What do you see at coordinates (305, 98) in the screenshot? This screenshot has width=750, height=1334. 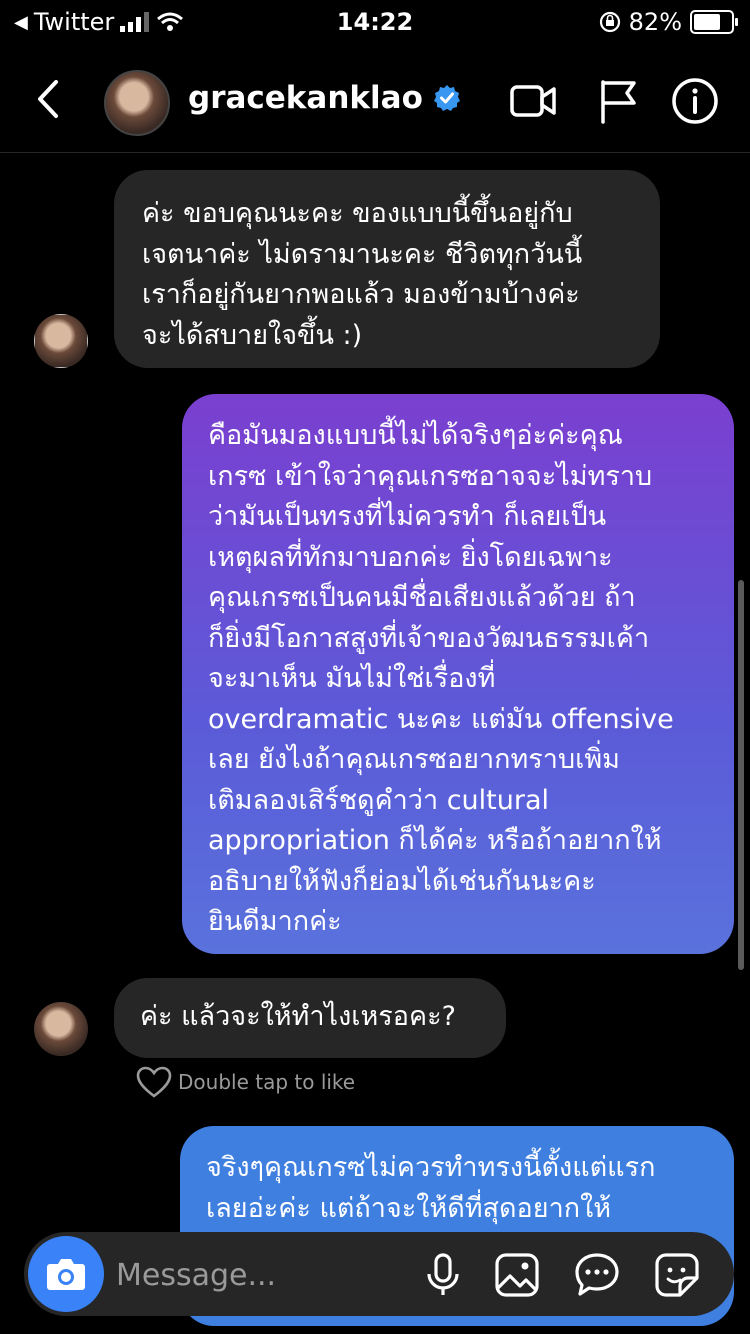 I see `username-text: gracekanklao` at bounding box center [305, 98].